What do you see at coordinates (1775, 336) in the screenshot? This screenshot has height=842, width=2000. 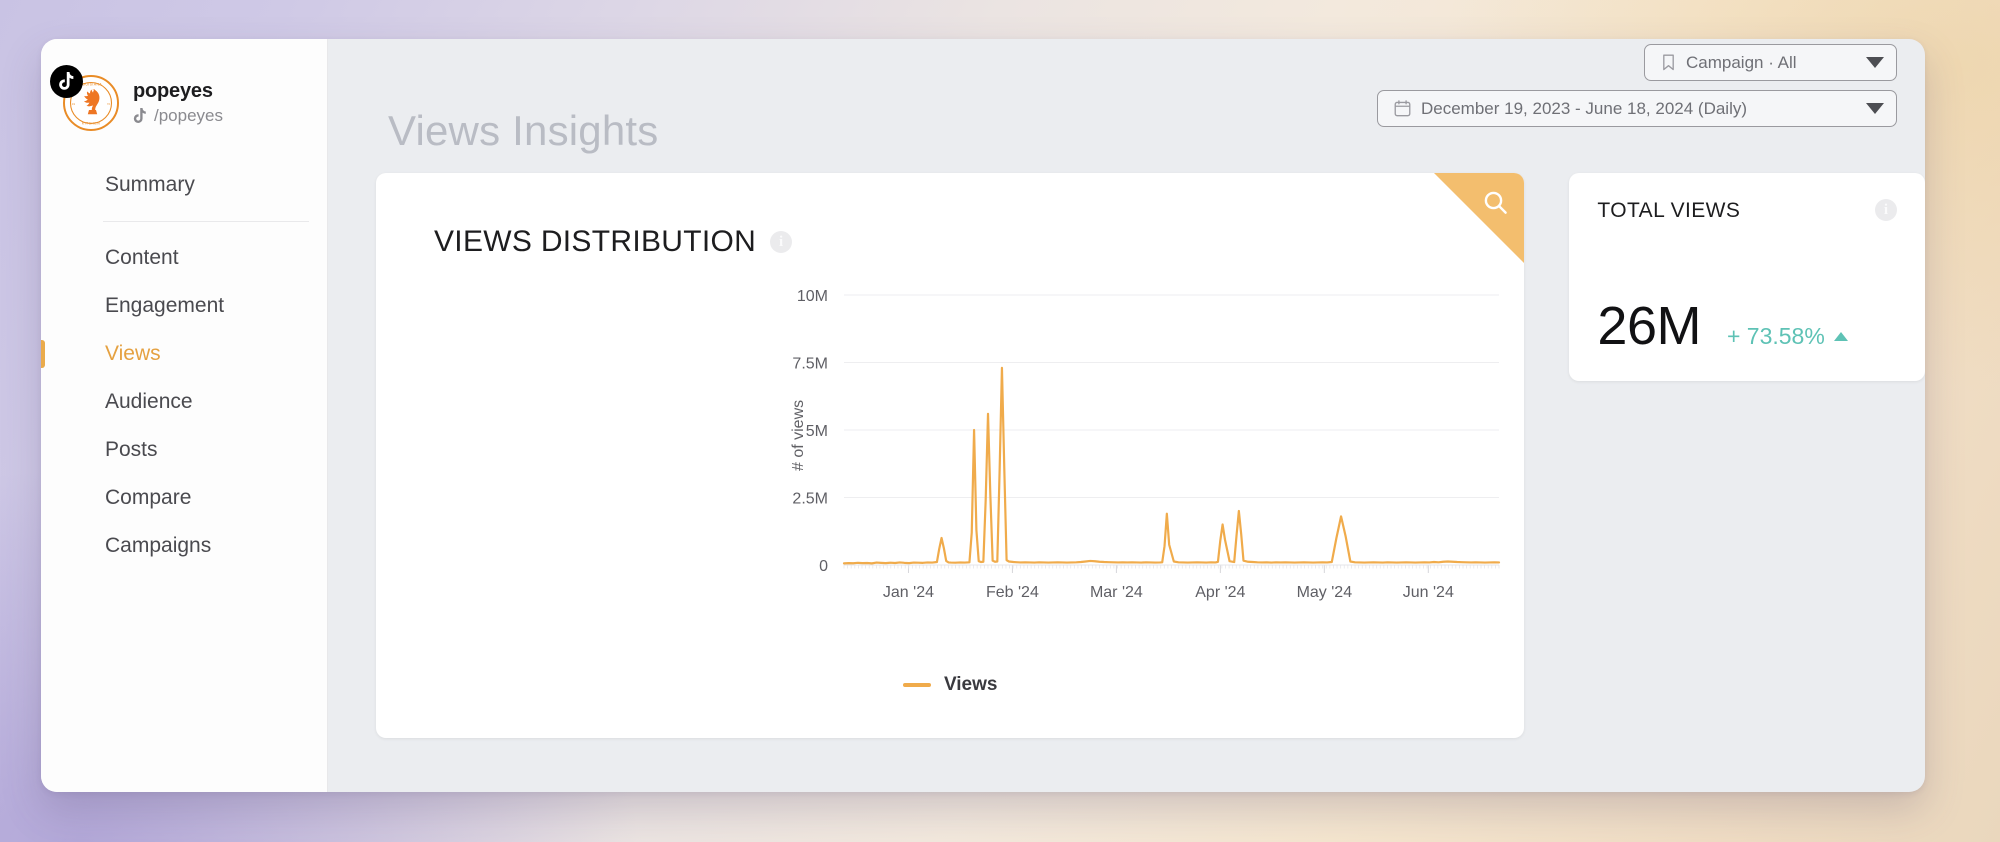 I see `stat-delta-text: + 73.58%` at bounding box center [1775, 336].